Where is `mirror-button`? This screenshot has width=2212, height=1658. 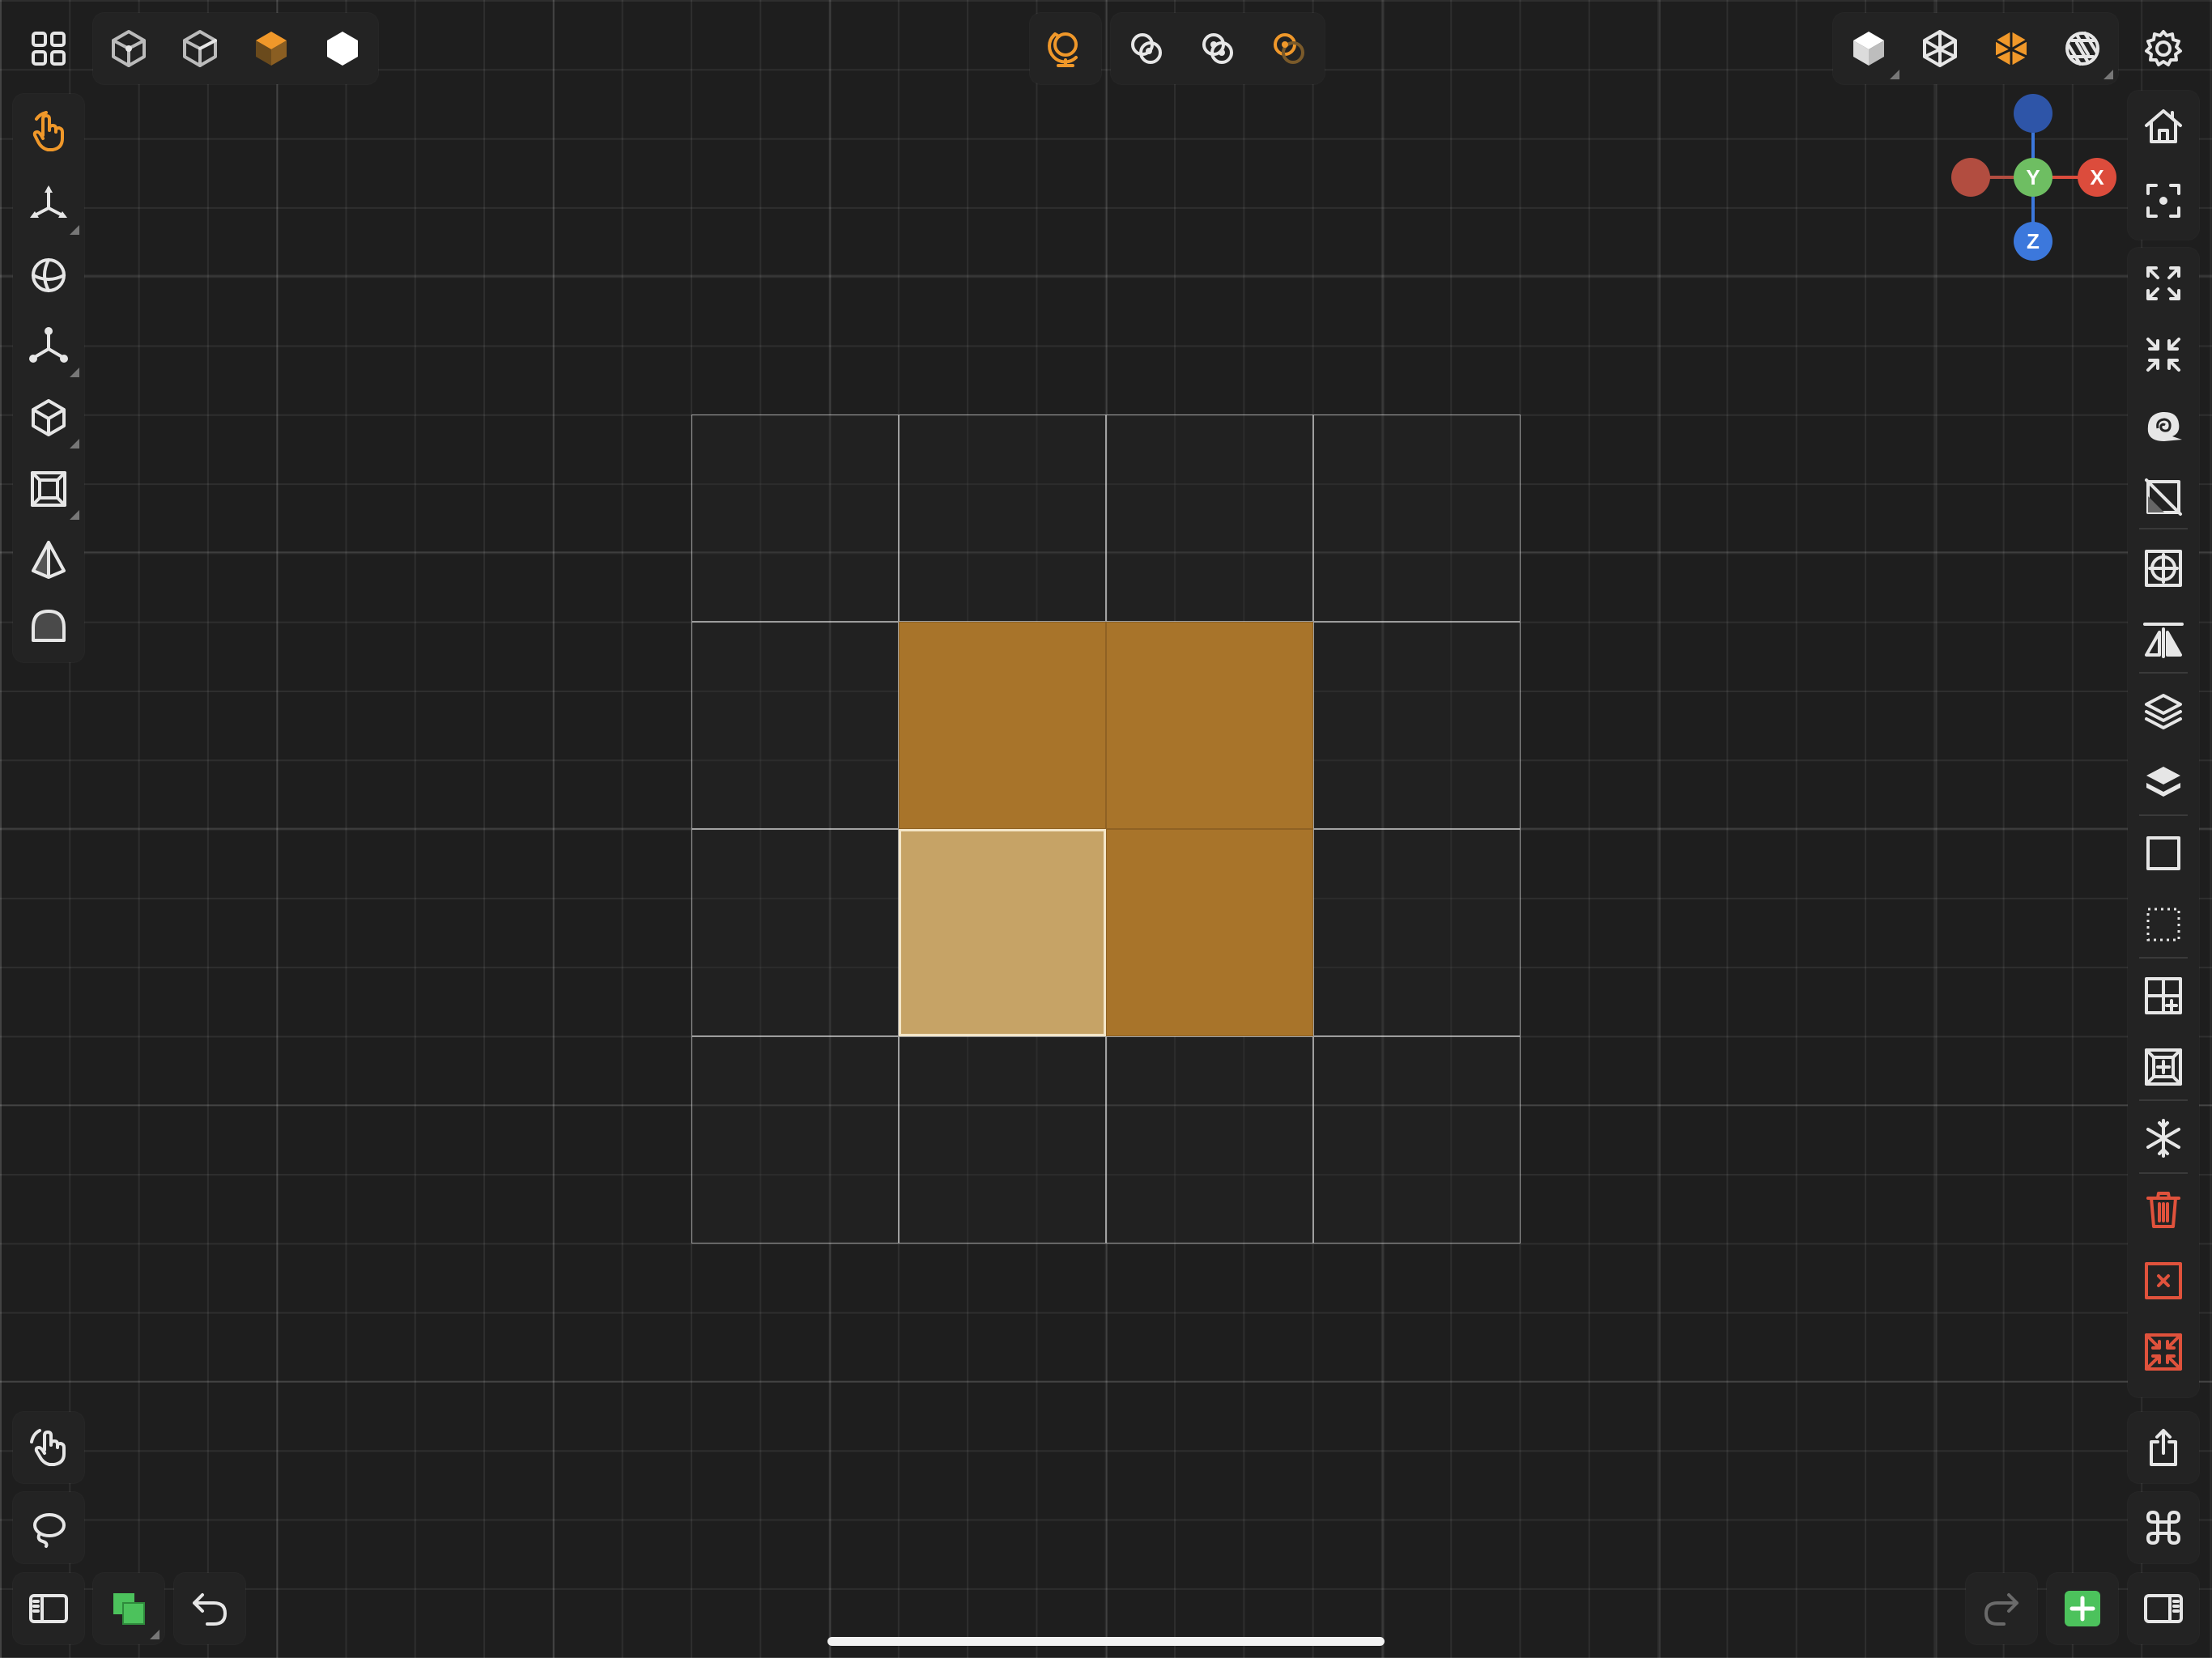
mirror-button is located at coordinates (2164, 639).